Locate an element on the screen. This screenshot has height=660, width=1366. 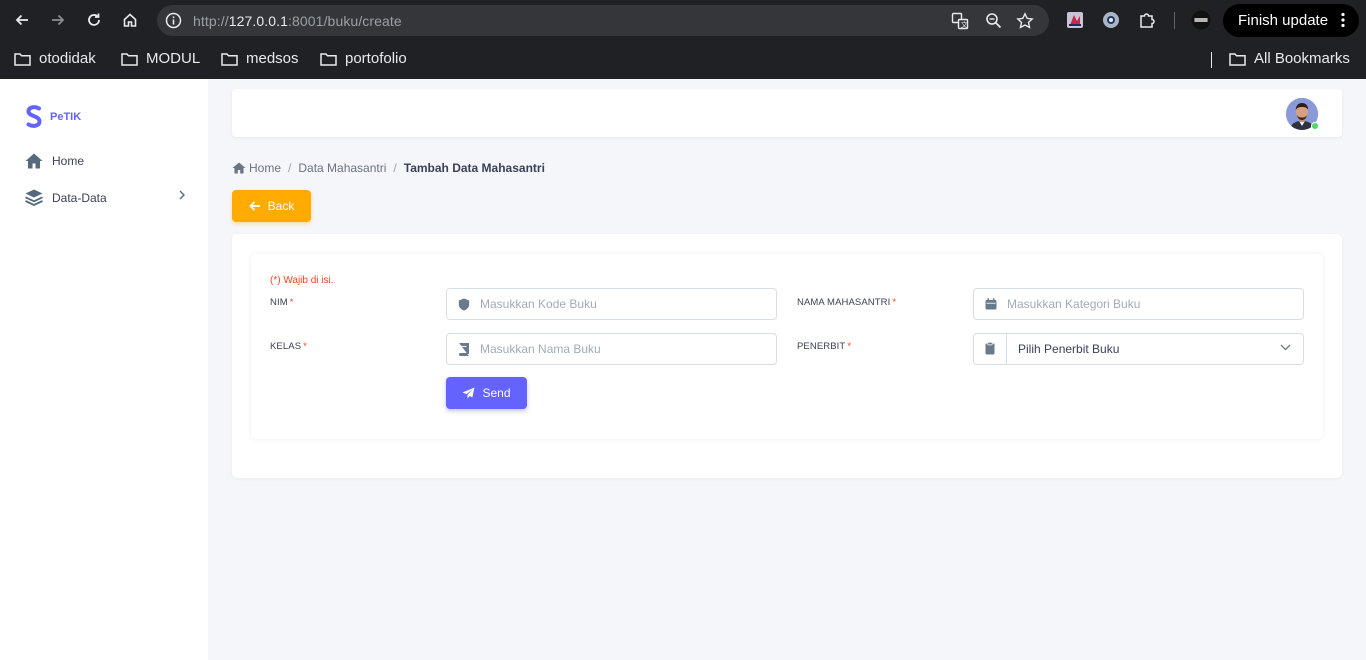
back-button-label: Back is located at coordinates (281, 206).